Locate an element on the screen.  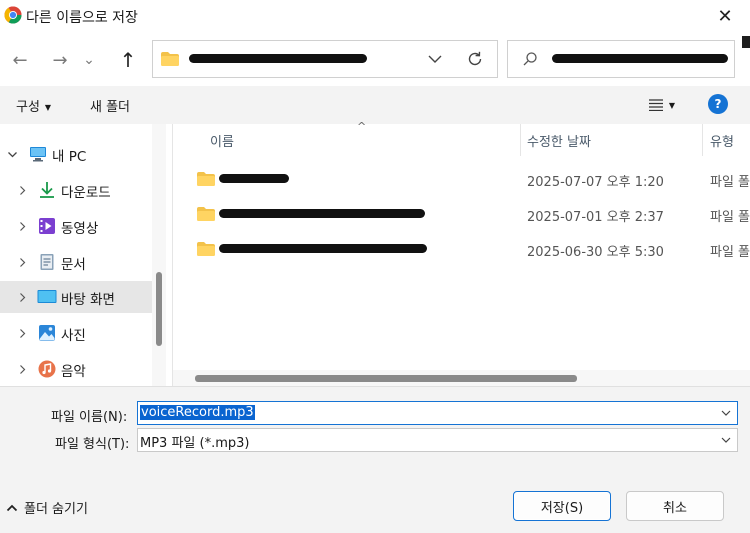
tree-label: 동영상 is located at coordinates (80, 229).